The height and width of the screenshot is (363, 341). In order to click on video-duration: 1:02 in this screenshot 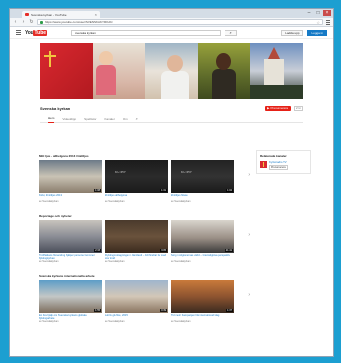, I will do `click(229, 190)`.